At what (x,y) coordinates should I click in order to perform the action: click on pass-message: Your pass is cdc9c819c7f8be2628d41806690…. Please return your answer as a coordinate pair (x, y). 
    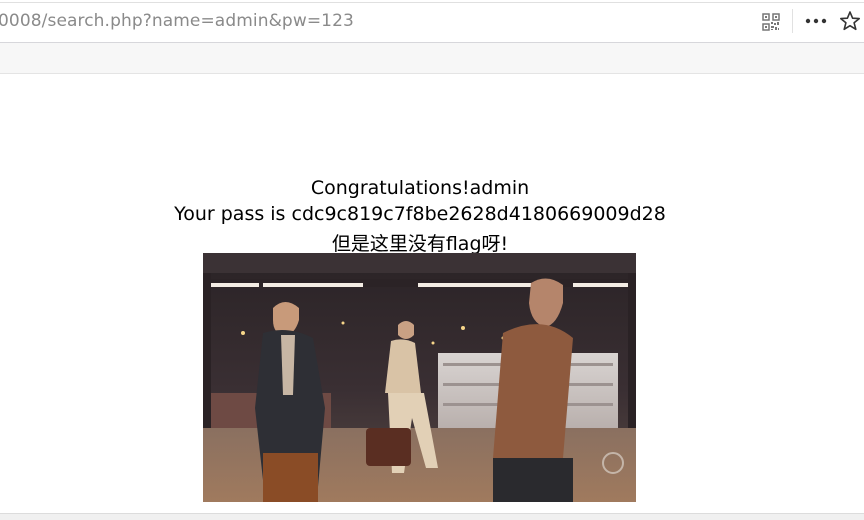
    Looking at the image, I should click on (420, 214).